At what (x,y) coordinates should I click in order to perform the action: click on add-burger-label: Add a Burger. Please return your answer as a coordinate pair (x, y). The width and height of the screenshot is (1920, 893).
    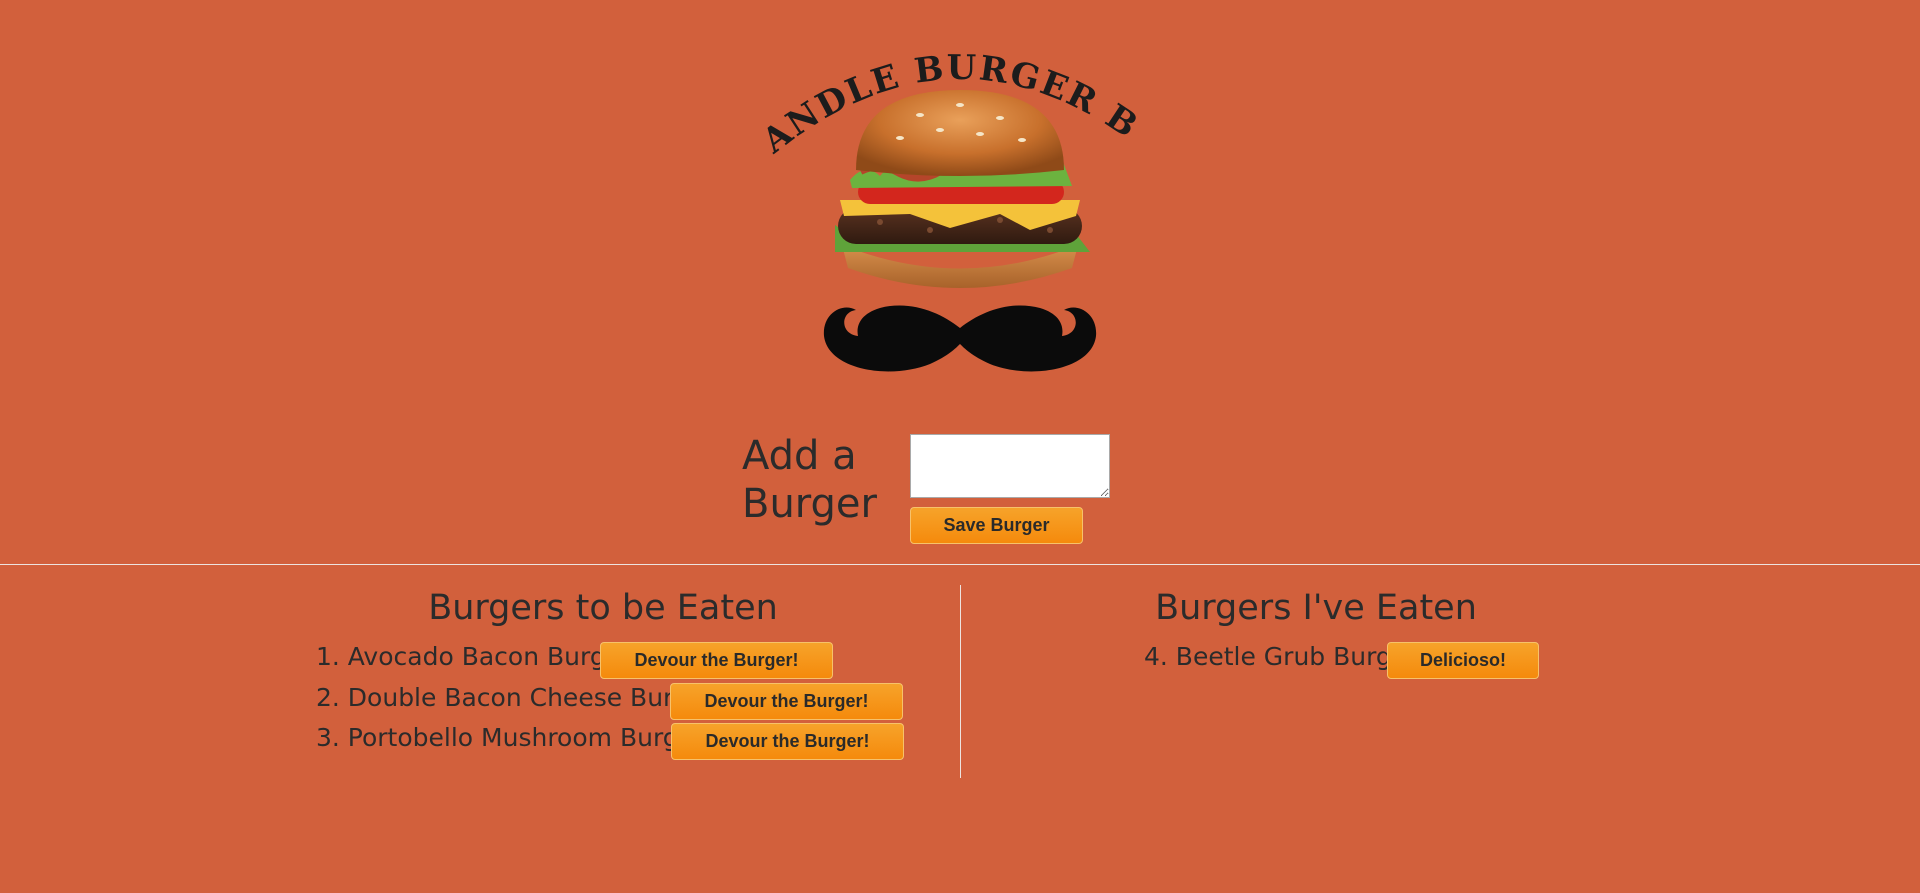
    Looking at the image, I should click on (817, 480).